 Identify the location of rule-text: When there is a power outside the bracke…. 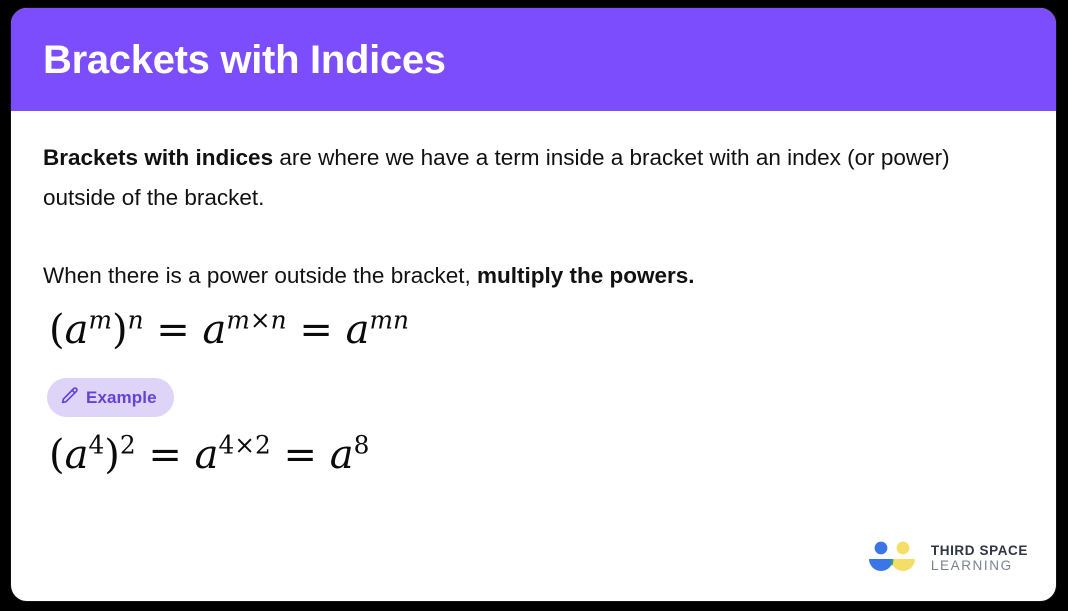
(260, 275).